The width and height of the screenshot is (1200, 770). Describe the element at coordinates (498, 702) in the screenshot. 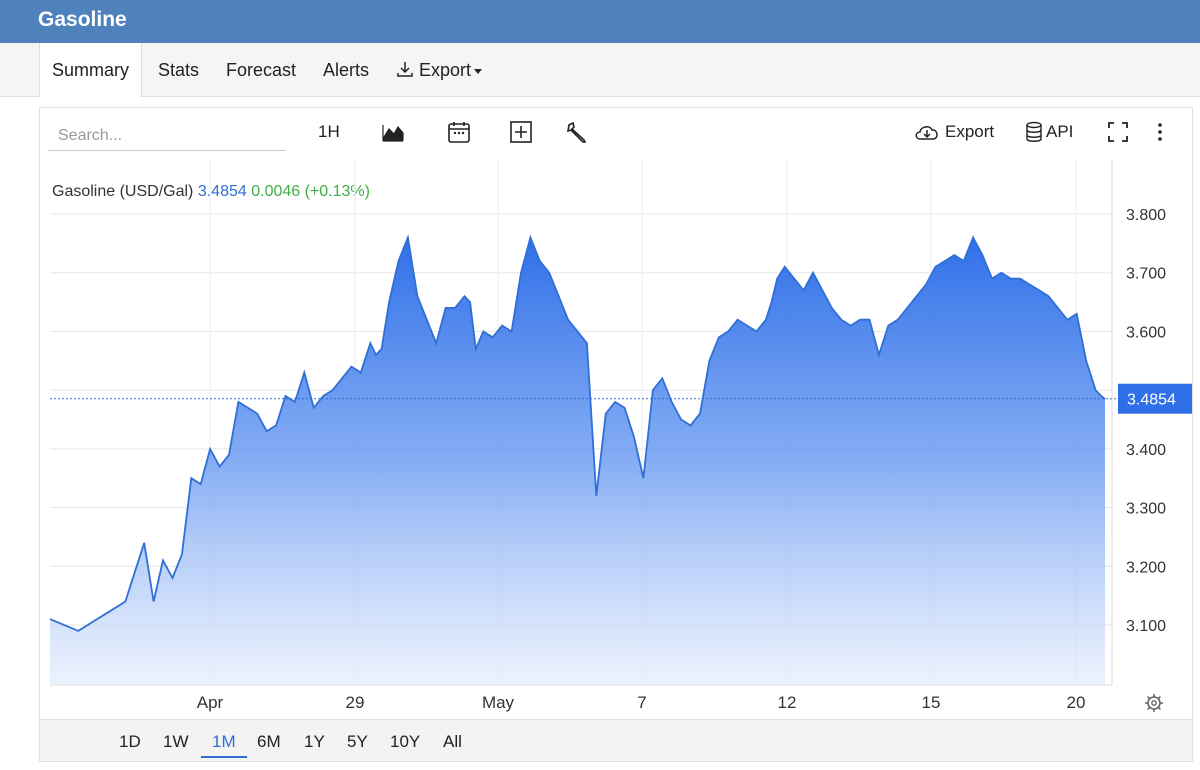

I see `x-tick-label: May` at that location.